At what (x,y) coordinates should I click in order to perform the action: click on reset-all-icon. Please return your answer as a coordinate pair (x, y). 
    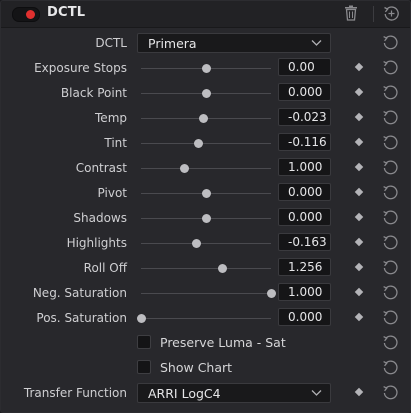
    Looking at the image, I should click on (391, 13).